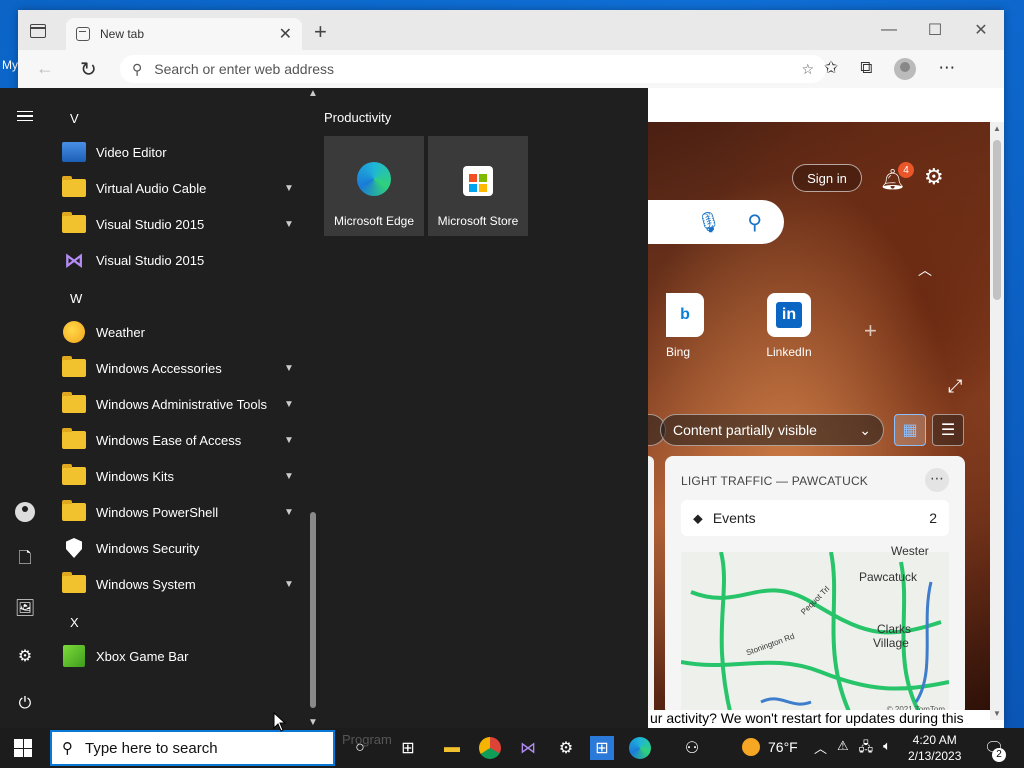  What do you see at coordinates (23, 748) in the screenshot?
I see `start-button` at bounding box center [23, 748].